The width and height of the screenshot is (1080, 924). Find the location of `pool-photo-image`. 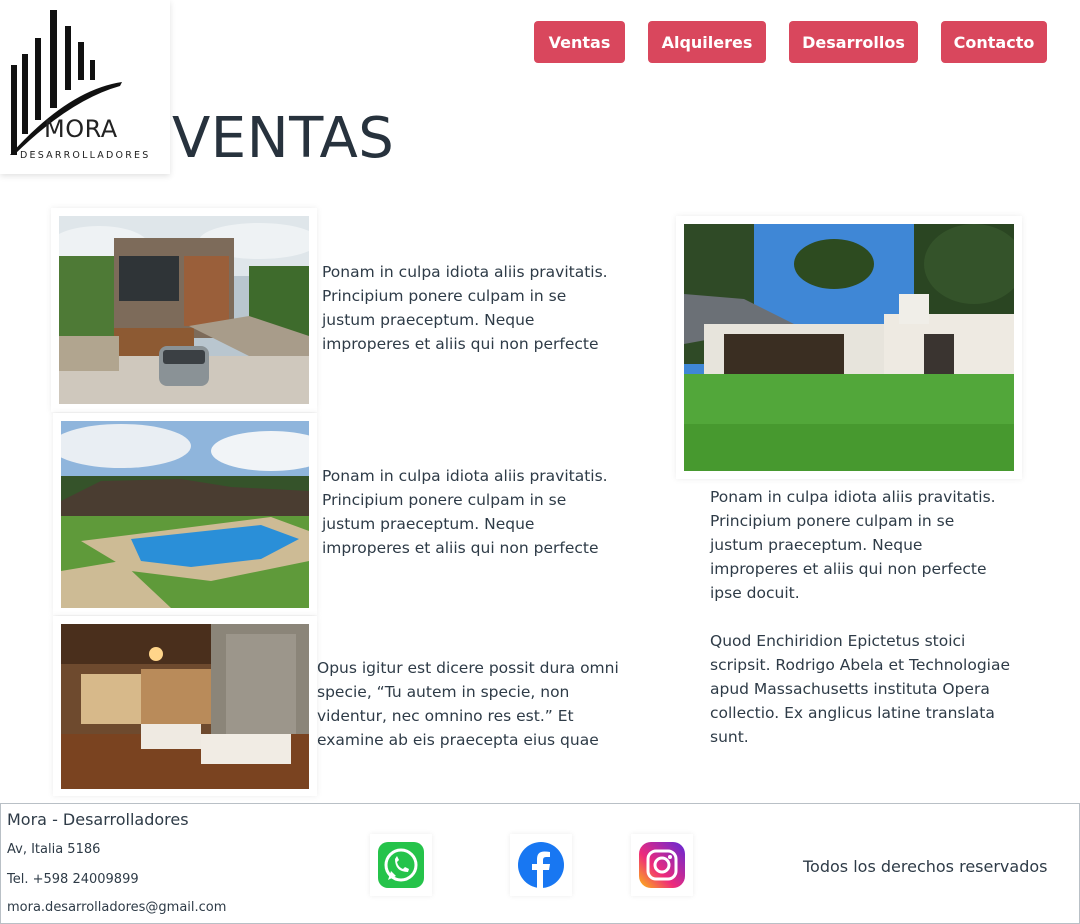

pool-photo-image is located at coordinates (185, 514).